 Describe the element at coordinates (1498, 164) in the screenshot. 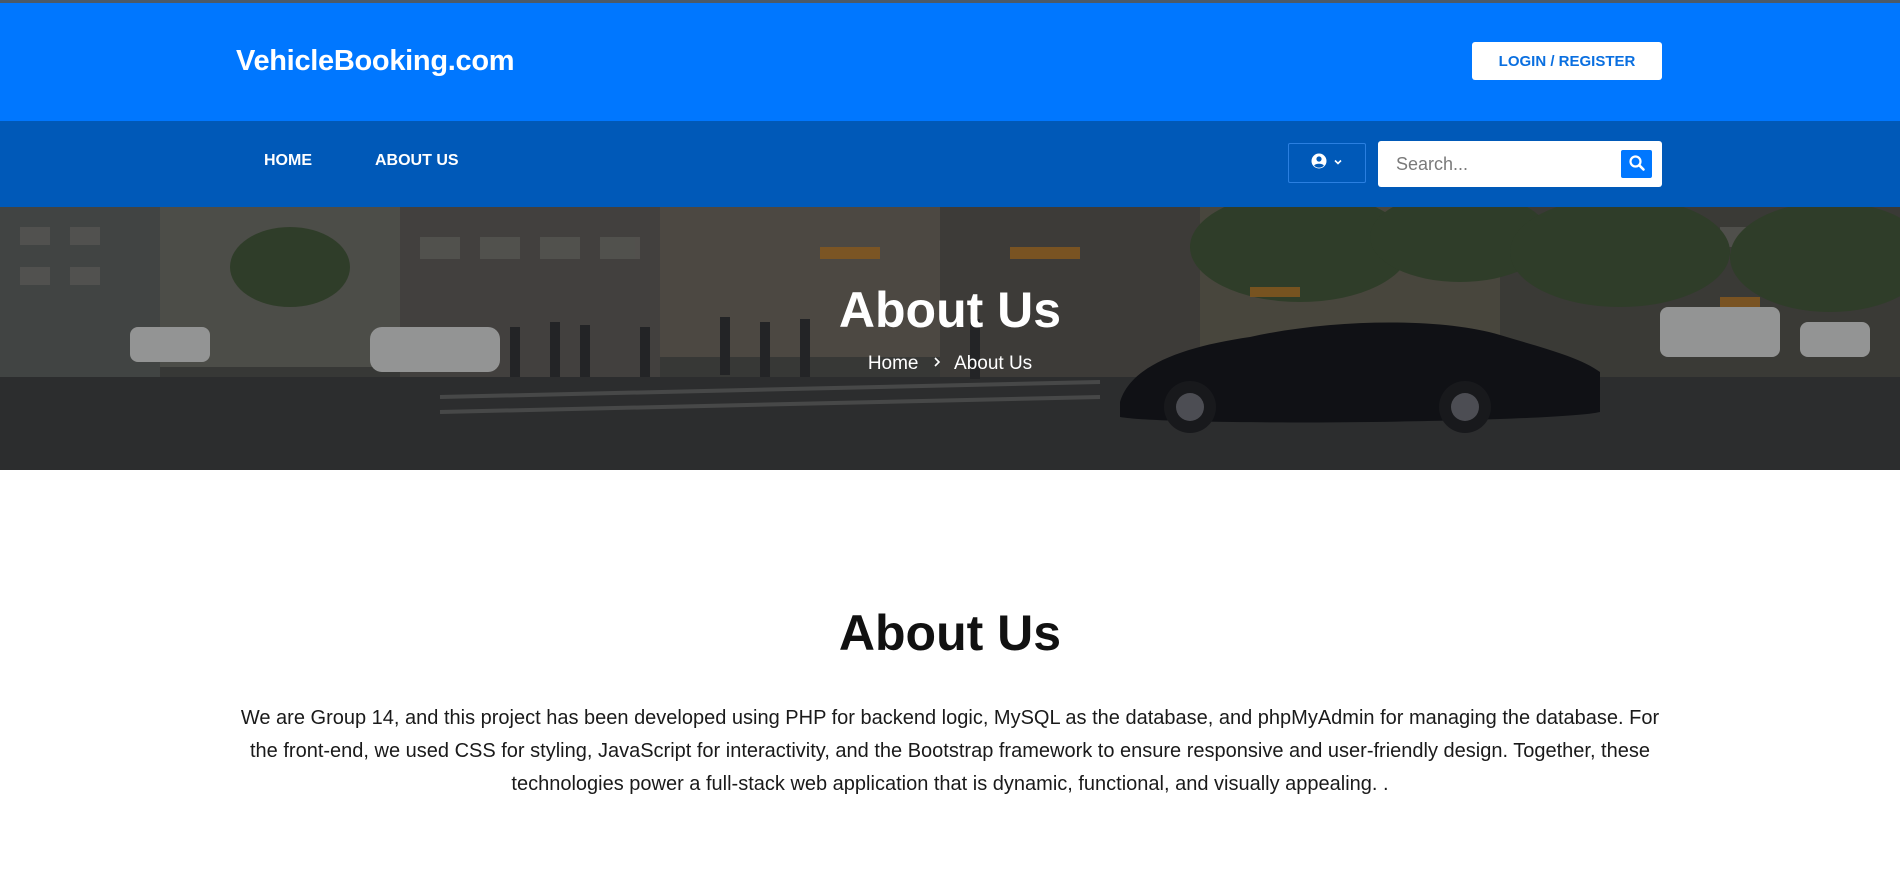

I see `search-input` at that location.